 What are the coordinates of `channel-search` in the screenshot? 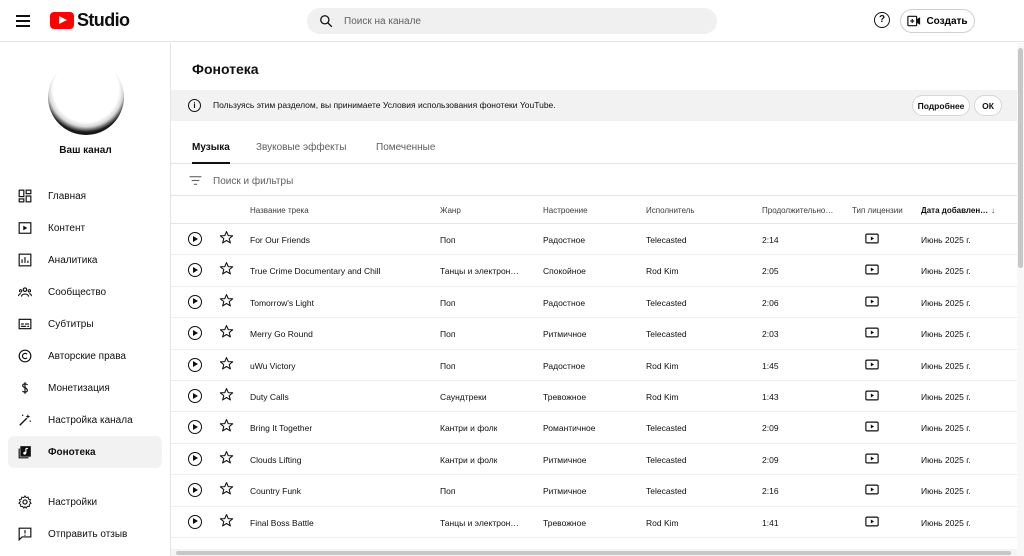 It's located at (512, 21).